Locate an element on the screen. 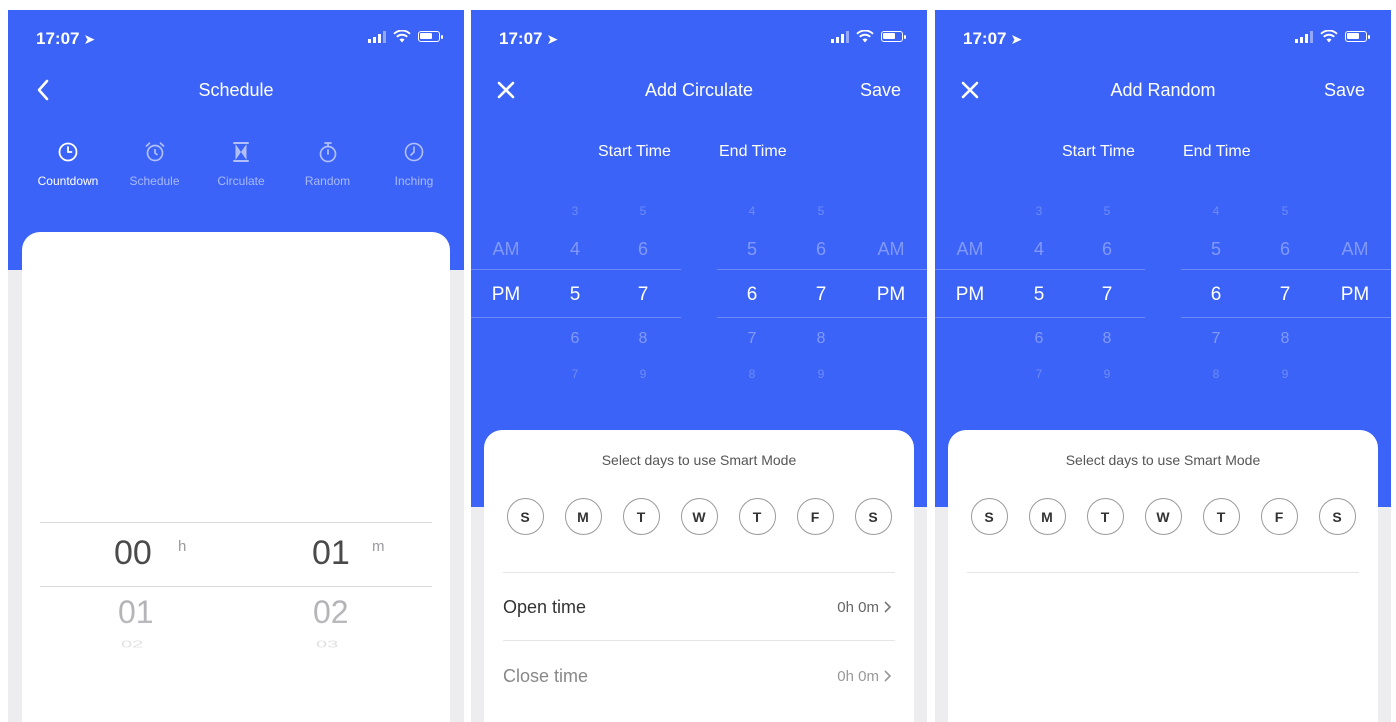 This screenshot has width=1396, height=722. status-bar-icons is located at coordinates (868, 36).